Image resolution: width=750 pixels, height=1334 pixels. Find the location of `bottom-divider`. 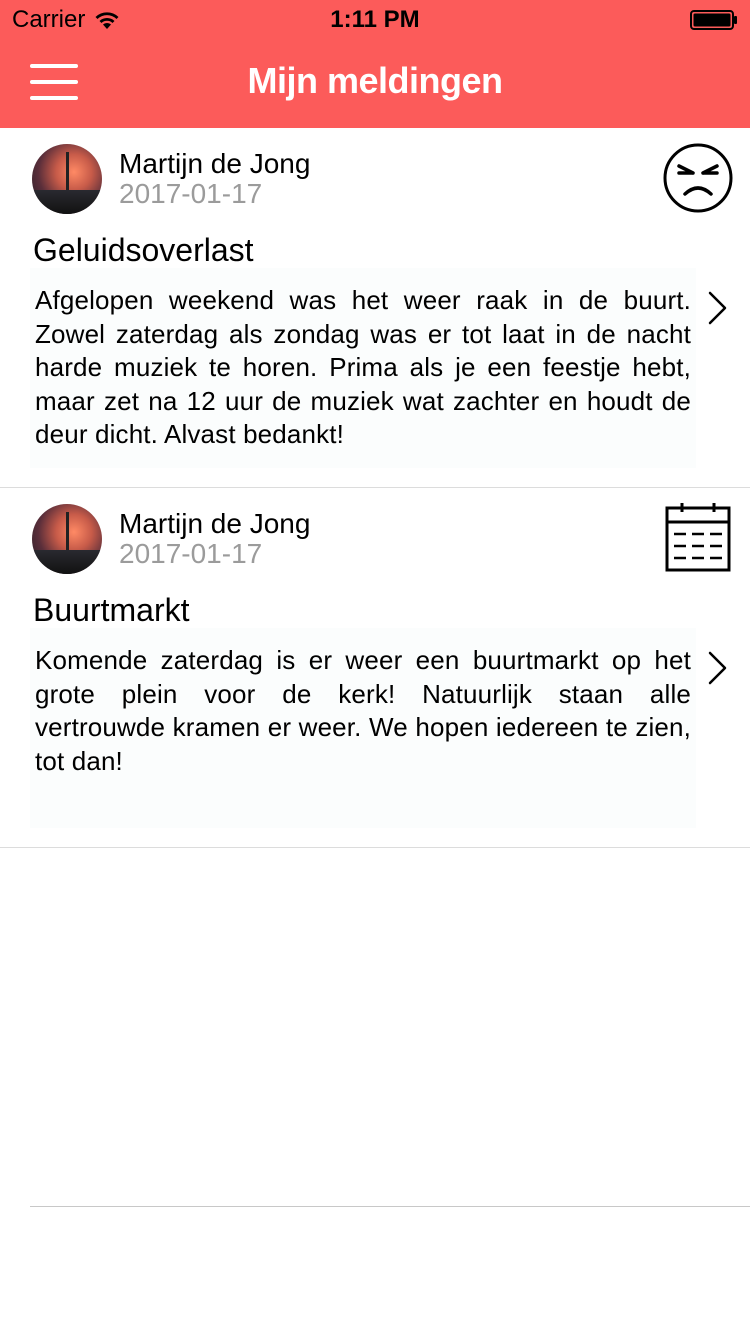

bottom-divider is located at coordinates (390, 1206).